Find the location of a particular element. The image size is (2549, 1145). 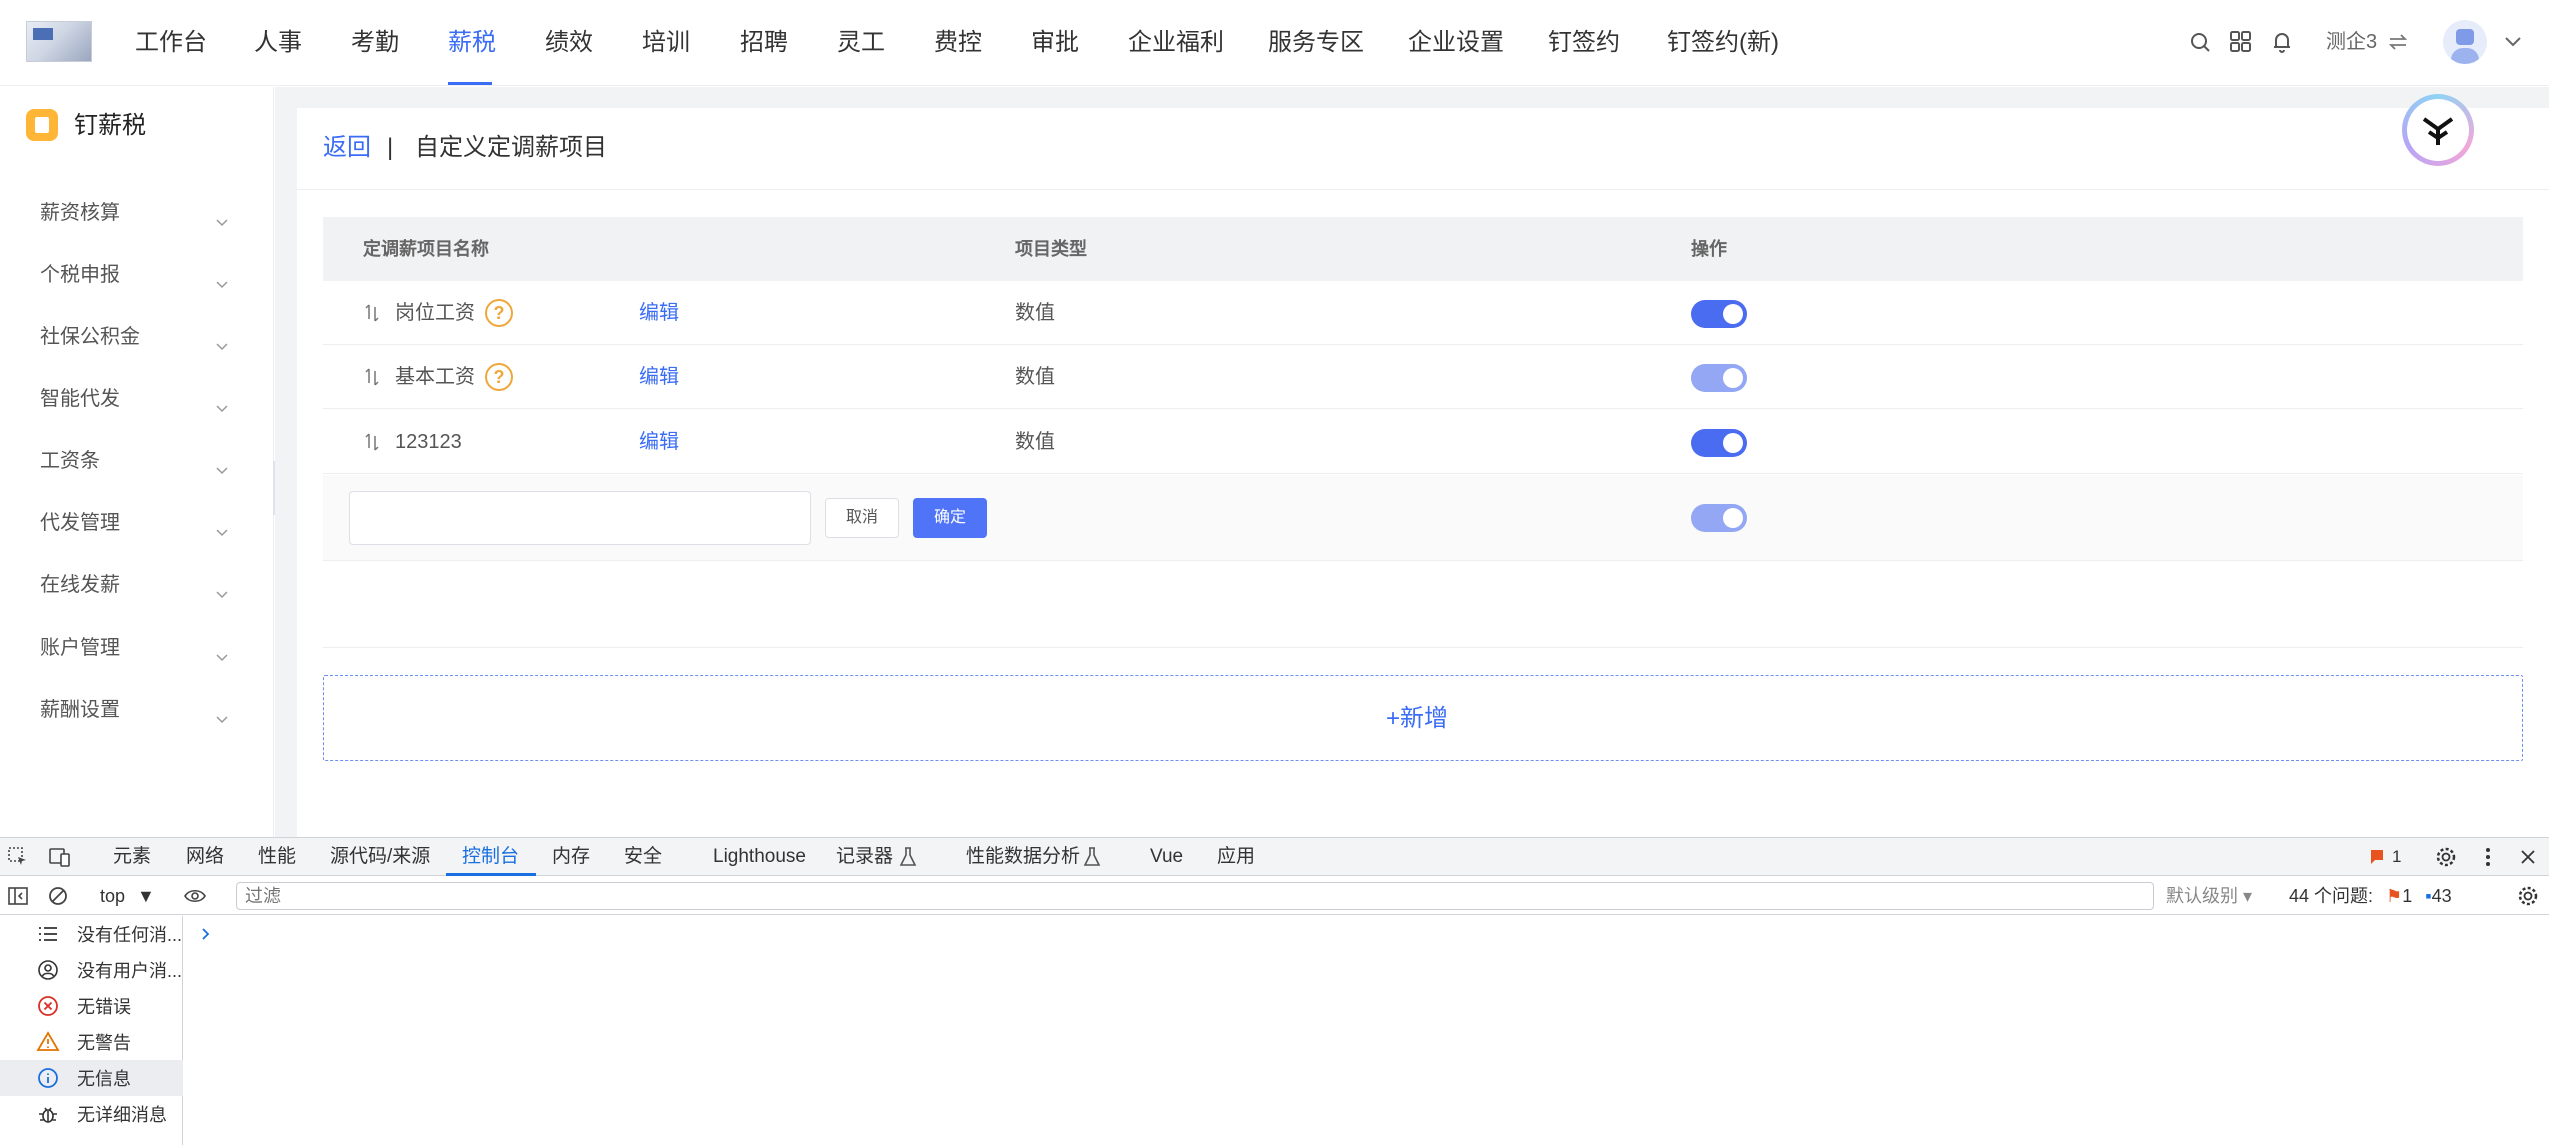

console-settings-gear-icon is located at coordinates (2528, 896).